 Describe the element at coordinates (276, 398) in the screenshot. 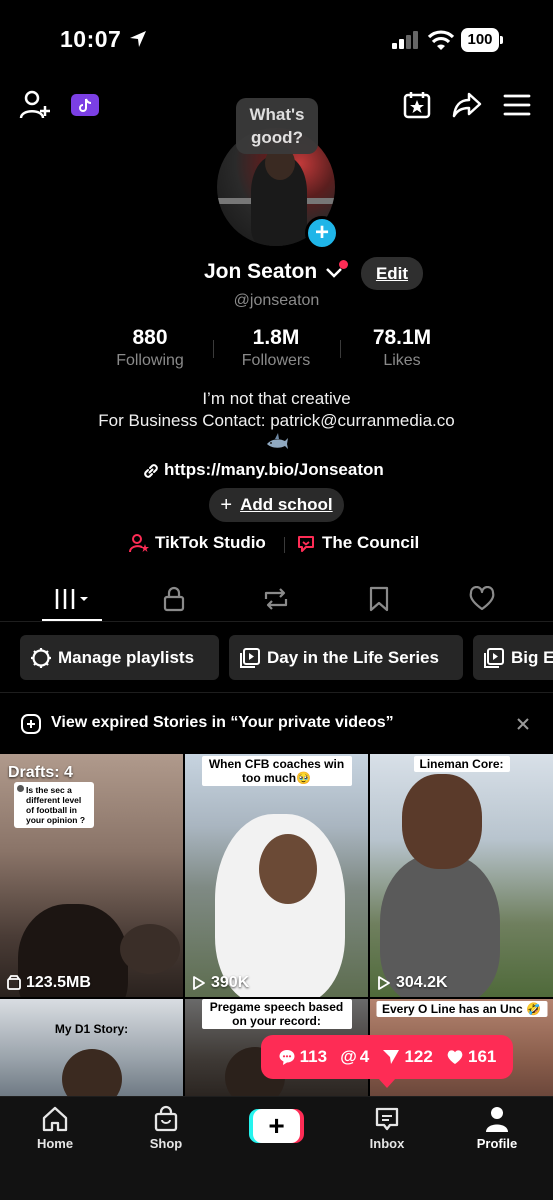

I see `bio-line: I’m not that creative` at that location.